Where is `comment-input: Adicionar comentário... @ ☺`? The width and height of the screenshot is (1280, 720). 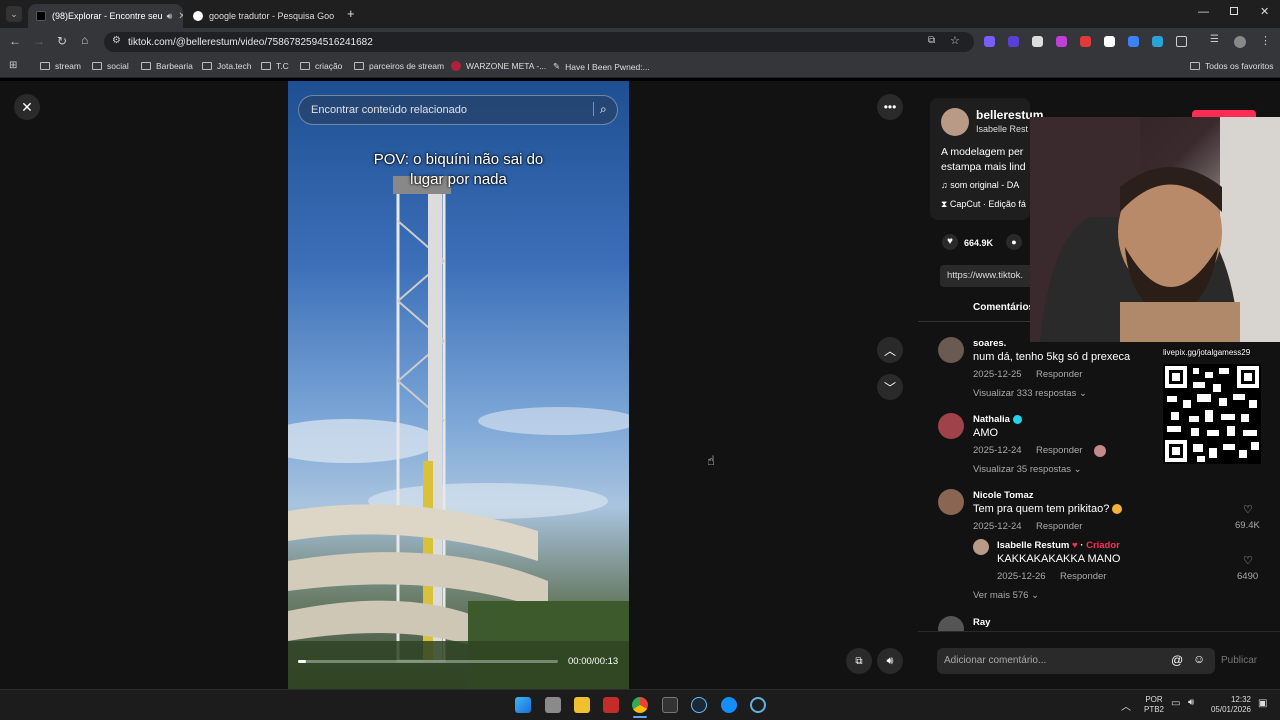
comment-input: Adicionar comentário... @ ☺ is located at coordinates (1076, 661).